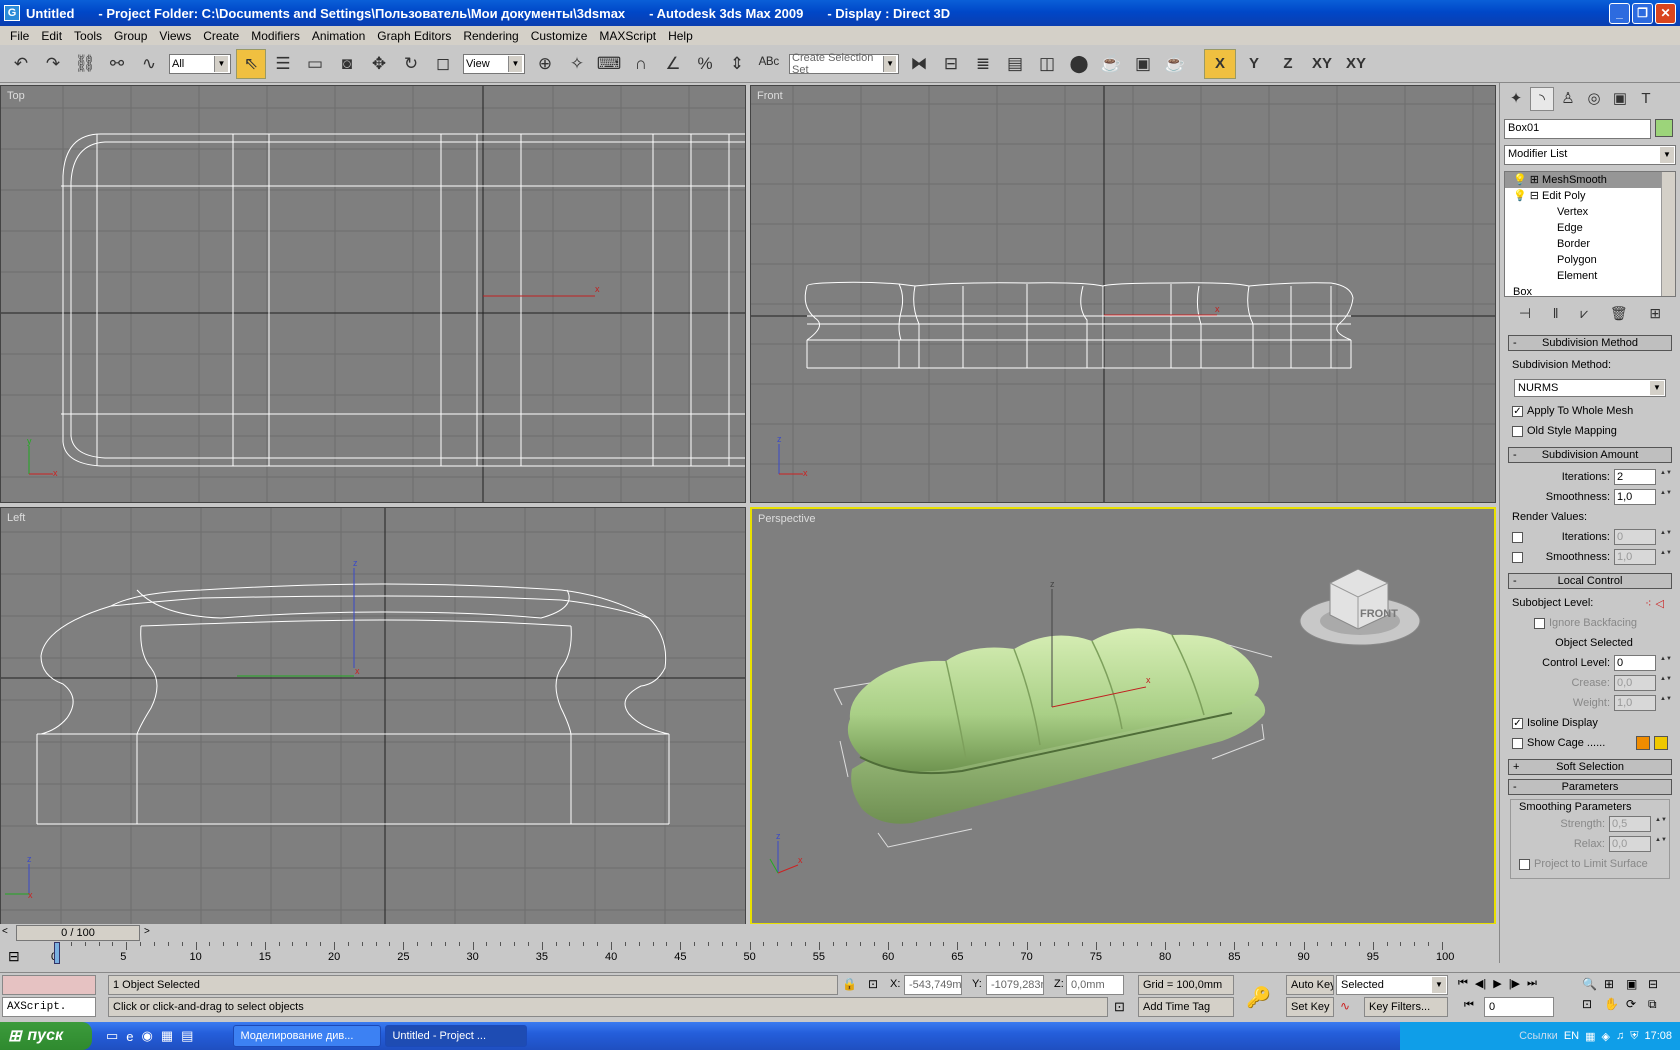 This screenshot has width=1680, height=1050. Describe the element at coordinates (16, 96) in the screenshot. I see `viewport-label-top: Top` at that location.